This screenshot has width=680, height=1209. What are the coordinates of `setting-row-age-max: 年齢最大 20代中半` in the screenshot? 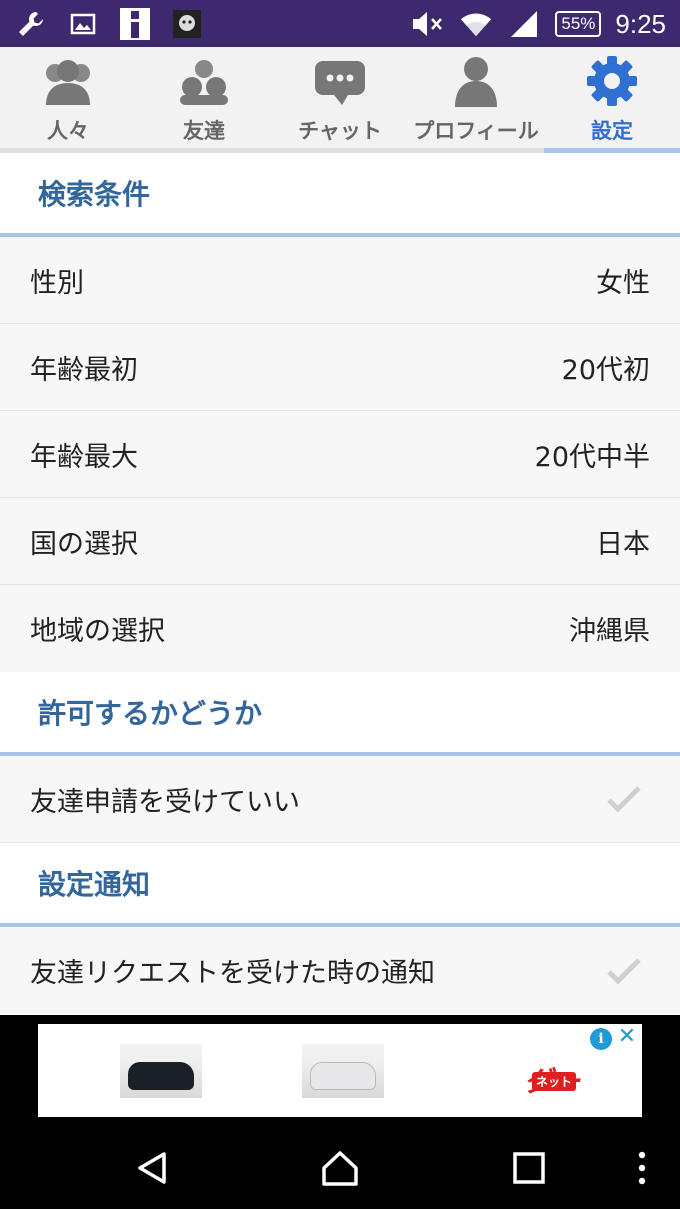 It's located at (340, 454).